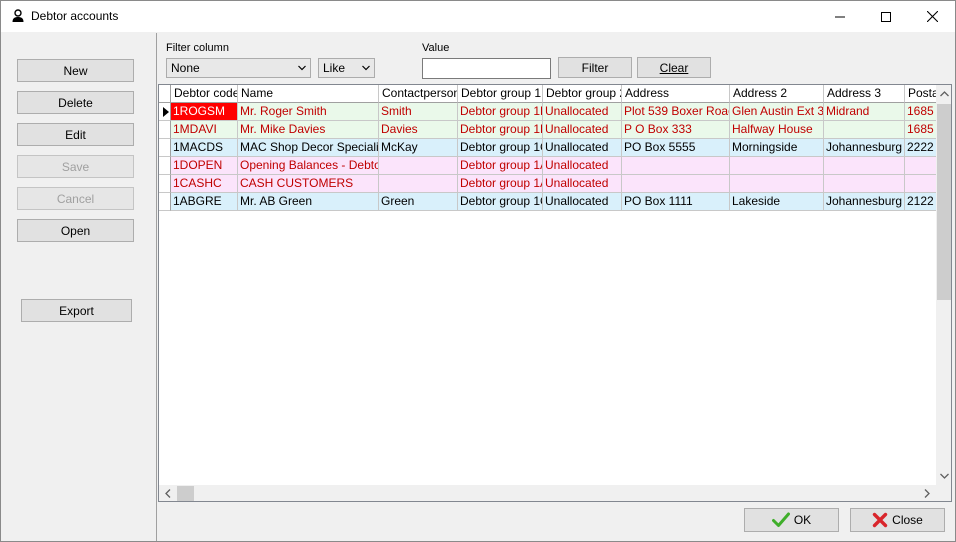 The height and width of the screenshot is (542, 956). Describe the element at coordinates (418, 148) in the screenshot. I see `table-cell: McKay` at that location.